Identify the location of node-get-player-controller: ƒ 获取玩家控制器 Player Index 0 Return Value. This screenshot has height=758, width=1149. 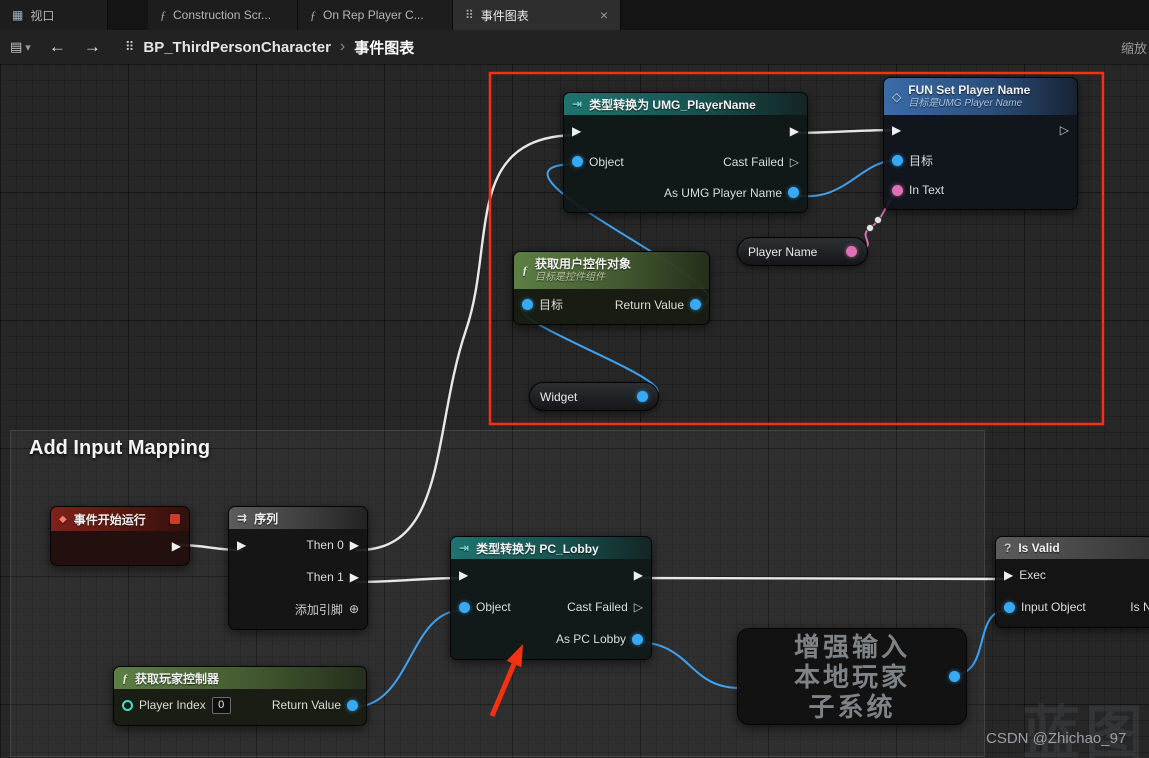
(240, 696).